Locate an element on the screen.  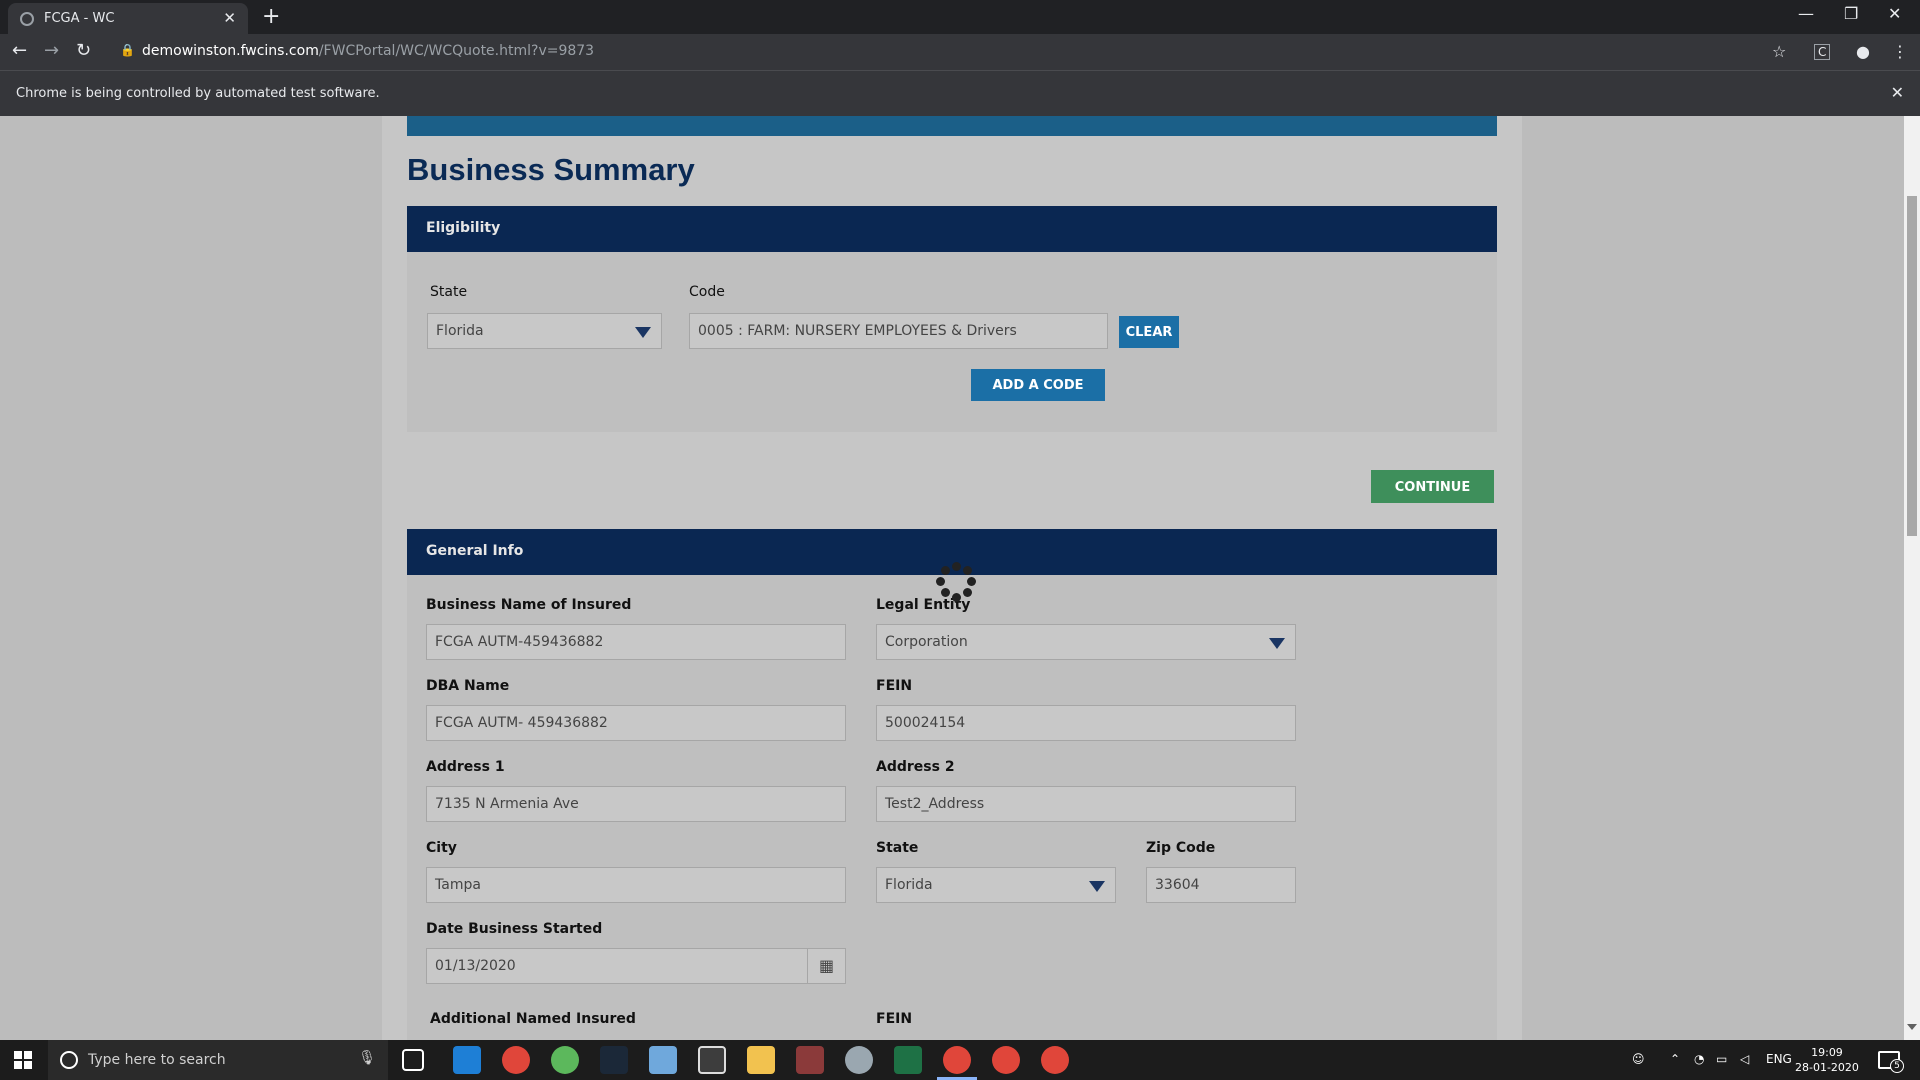
address-state-value: Florida is located at coordinates (909, 885).